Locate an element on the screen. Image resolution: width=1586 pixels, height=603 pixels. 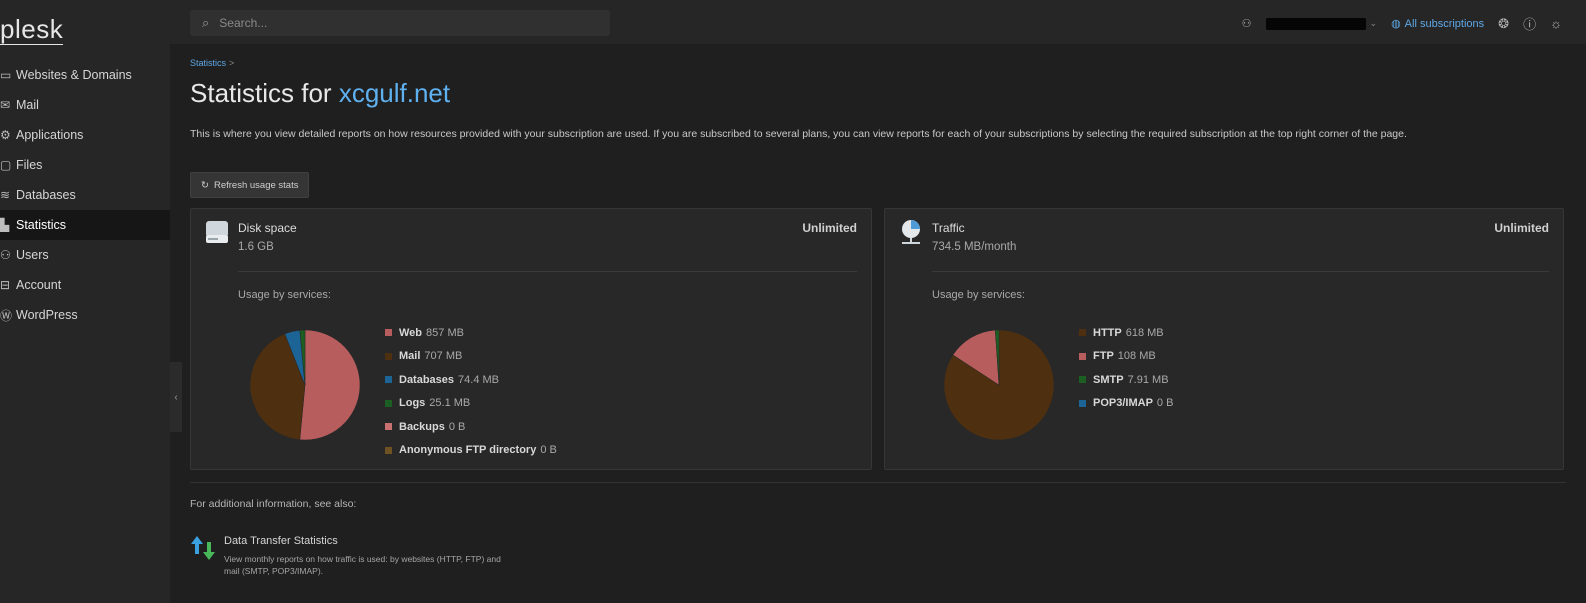
sidebar-item-users: ⚇ Users is located at coordinates (85, 255).